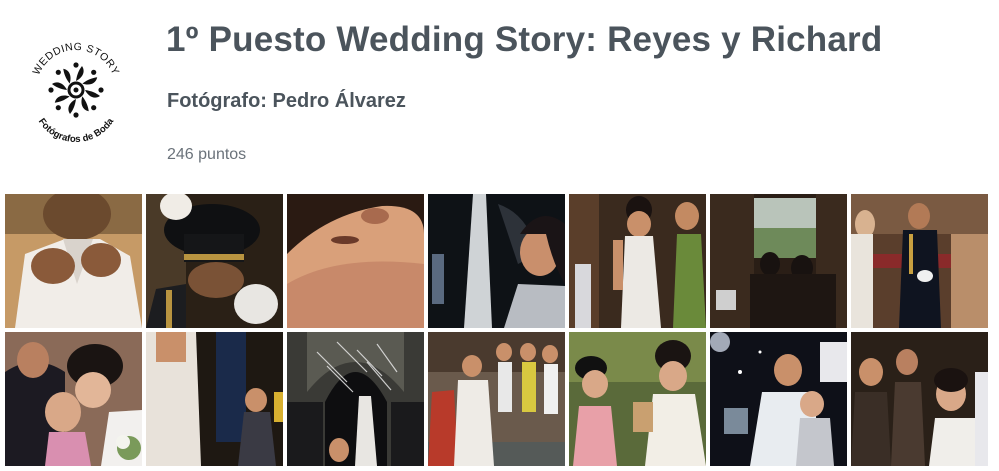 The image size is (999, 471). I want to click on military-cap-photo, so click(214, 261).